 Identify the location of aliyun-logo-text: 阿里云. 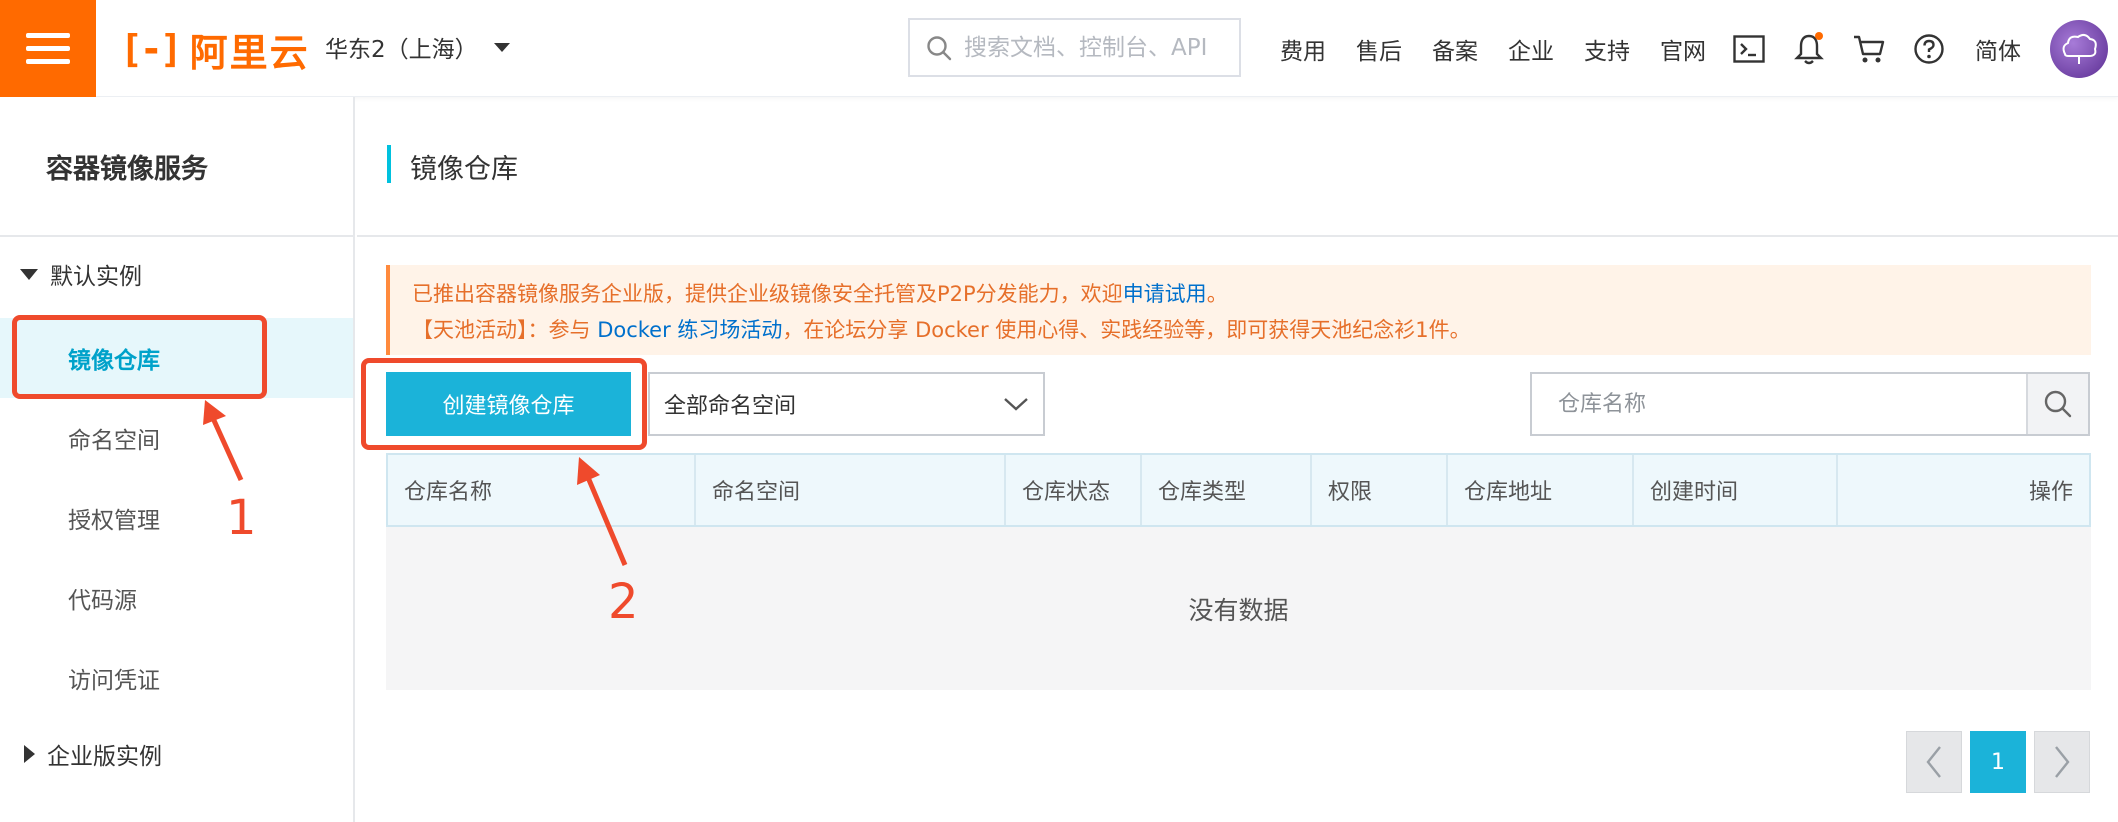
(249, 52).